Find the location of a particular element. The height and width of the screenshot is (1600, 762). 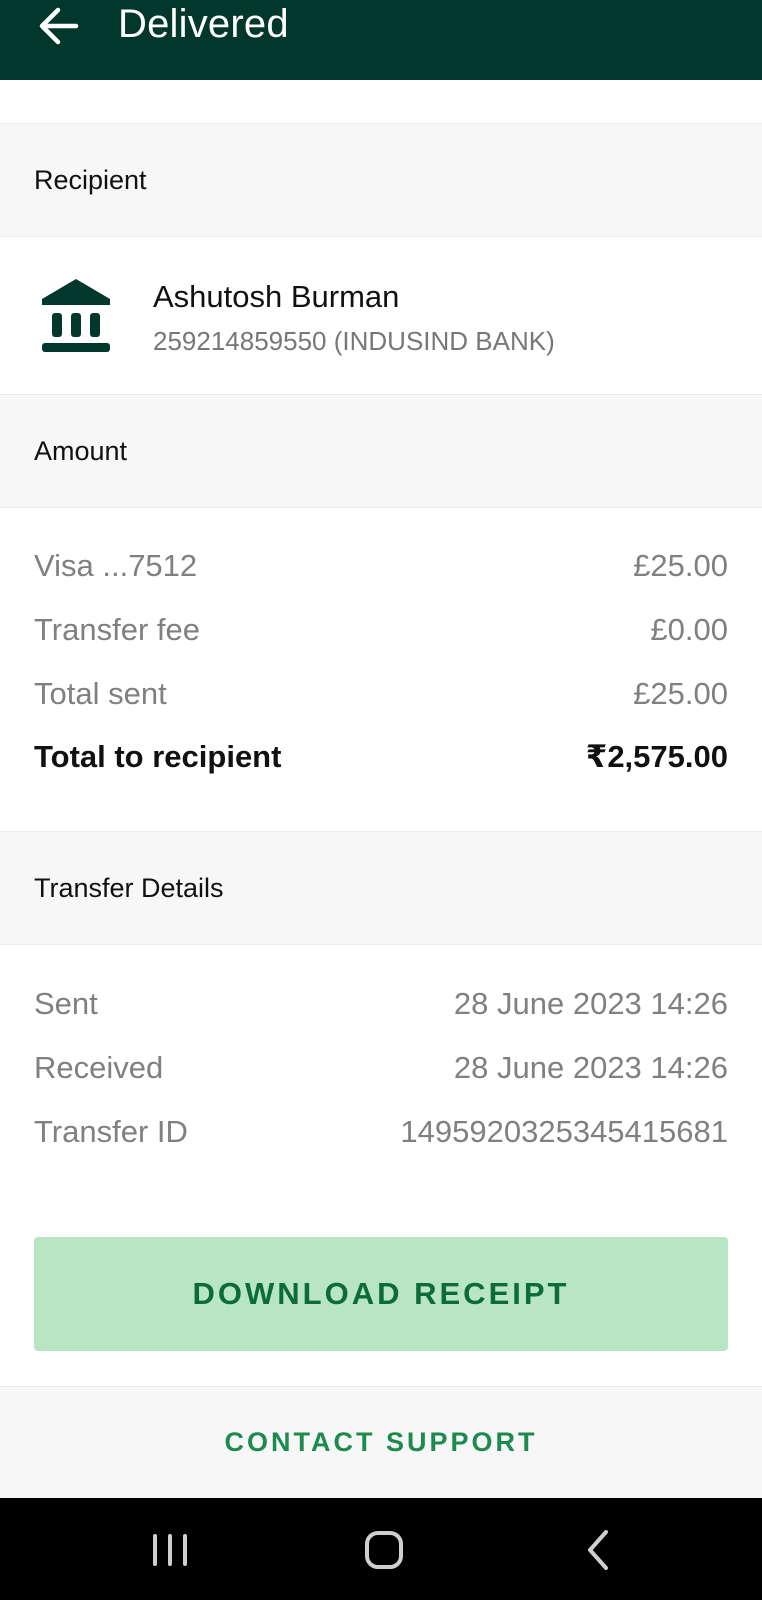

contact-support-area: CONTACT SUPPORT is located at coordinates (381, 1442).